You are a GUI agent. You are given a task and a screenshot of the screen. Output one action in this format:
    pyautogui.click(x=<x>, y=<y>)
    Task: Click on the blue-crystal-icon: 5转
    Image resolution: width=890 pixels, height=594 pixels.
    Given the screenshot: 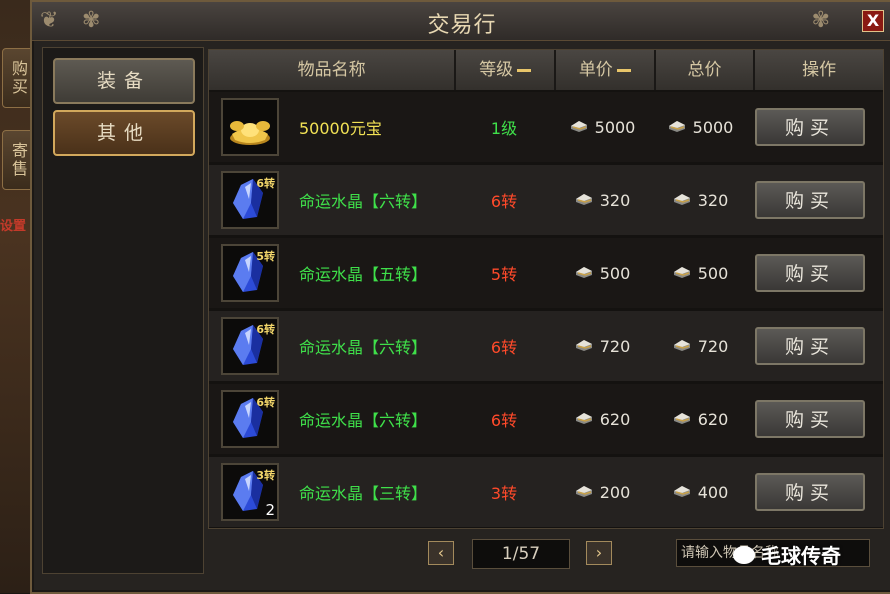 What is the action you would take?
    pyautogui.click(x=250, y=273)
    